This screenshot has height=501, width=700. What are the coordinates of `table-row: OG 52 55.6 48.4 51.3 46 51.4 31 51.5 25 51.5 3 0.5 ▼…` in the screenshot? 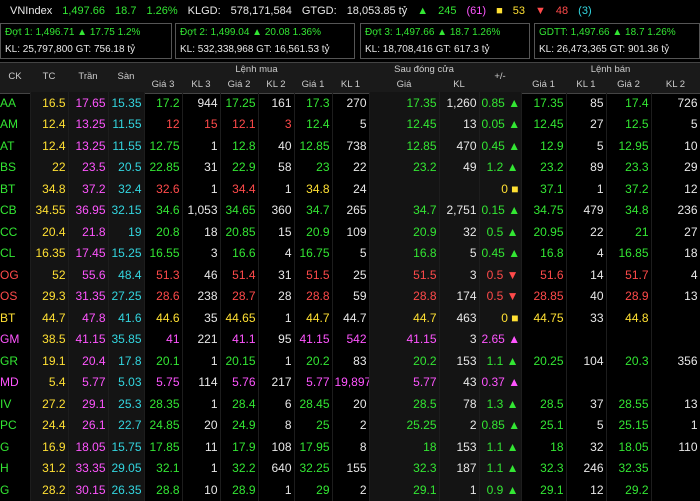 It's located at (350, 275).